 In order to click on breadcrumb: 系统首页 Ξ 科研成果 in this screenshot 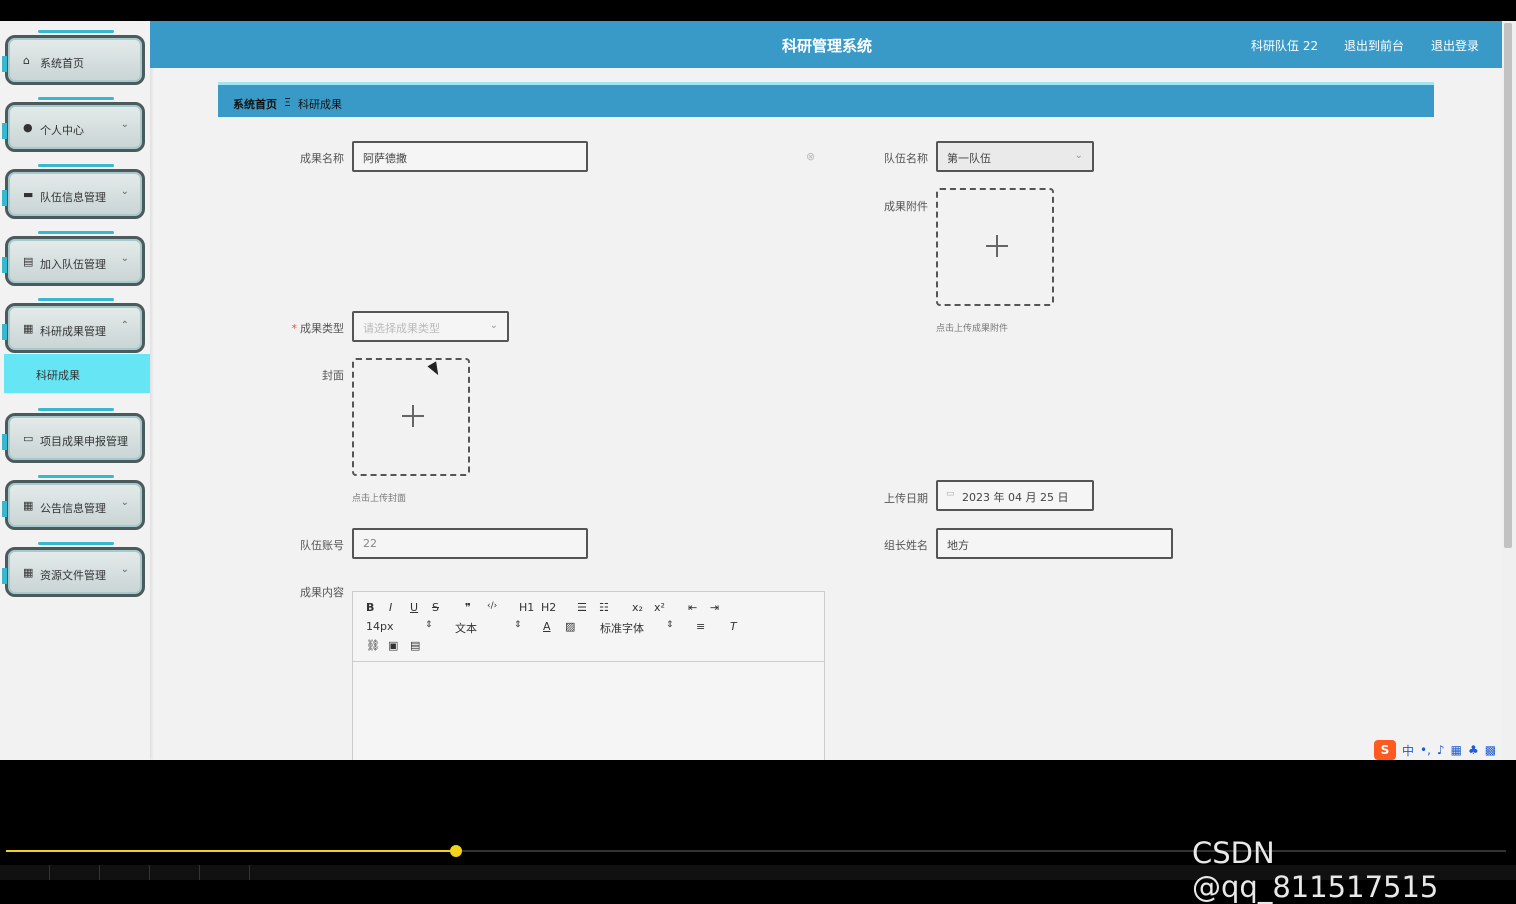, I will do `click(826, 99)`.